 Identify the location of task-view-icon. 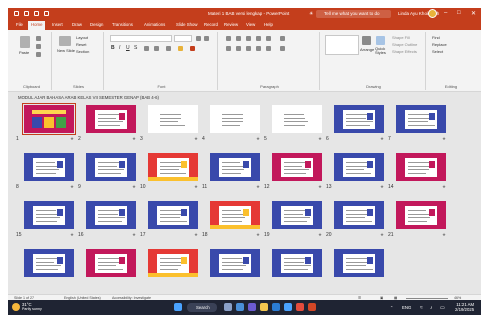
(228, 307).